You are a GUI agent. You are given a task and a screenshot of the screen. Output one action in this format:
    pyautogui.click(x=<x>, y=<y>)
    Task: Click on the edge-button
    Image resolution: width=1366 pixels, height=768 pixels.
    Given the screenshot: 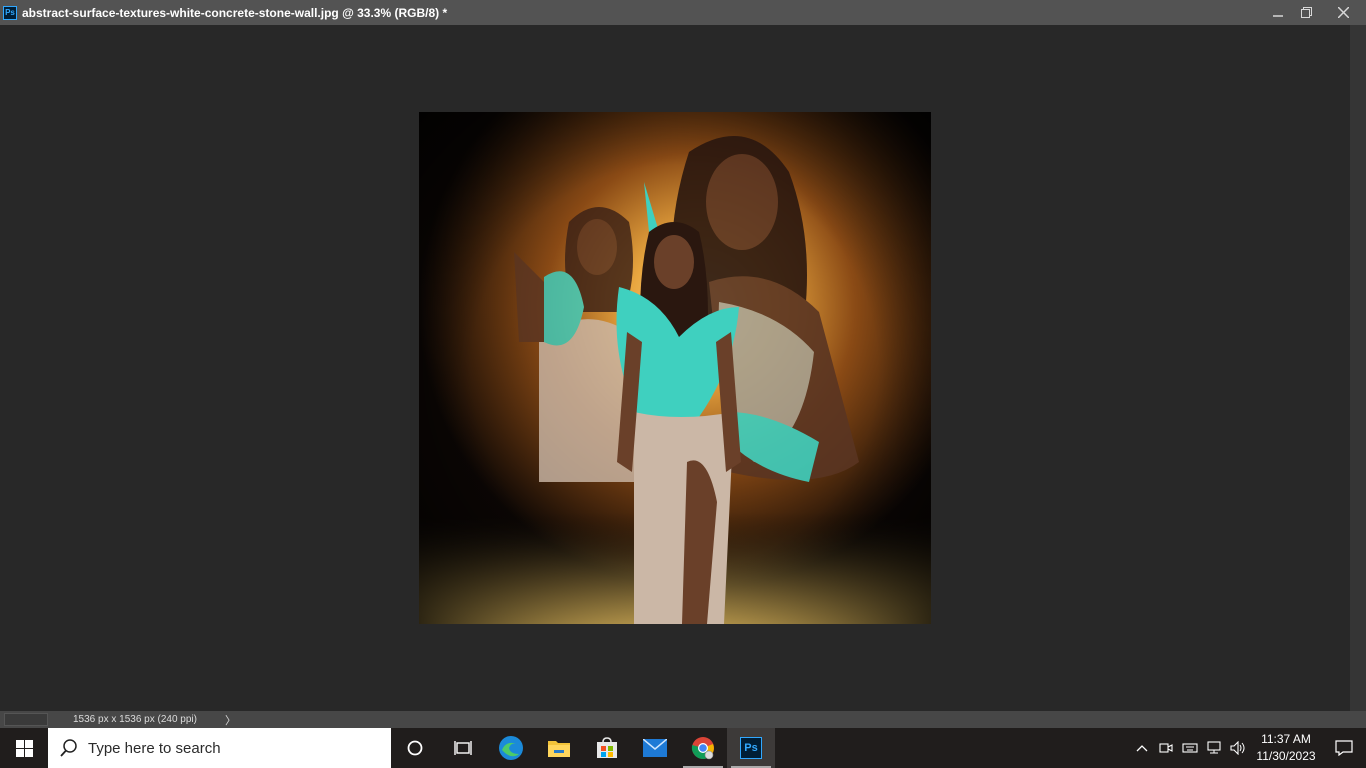 What is the action you would take?
    pyautogui.click(x=511, y=748)
    